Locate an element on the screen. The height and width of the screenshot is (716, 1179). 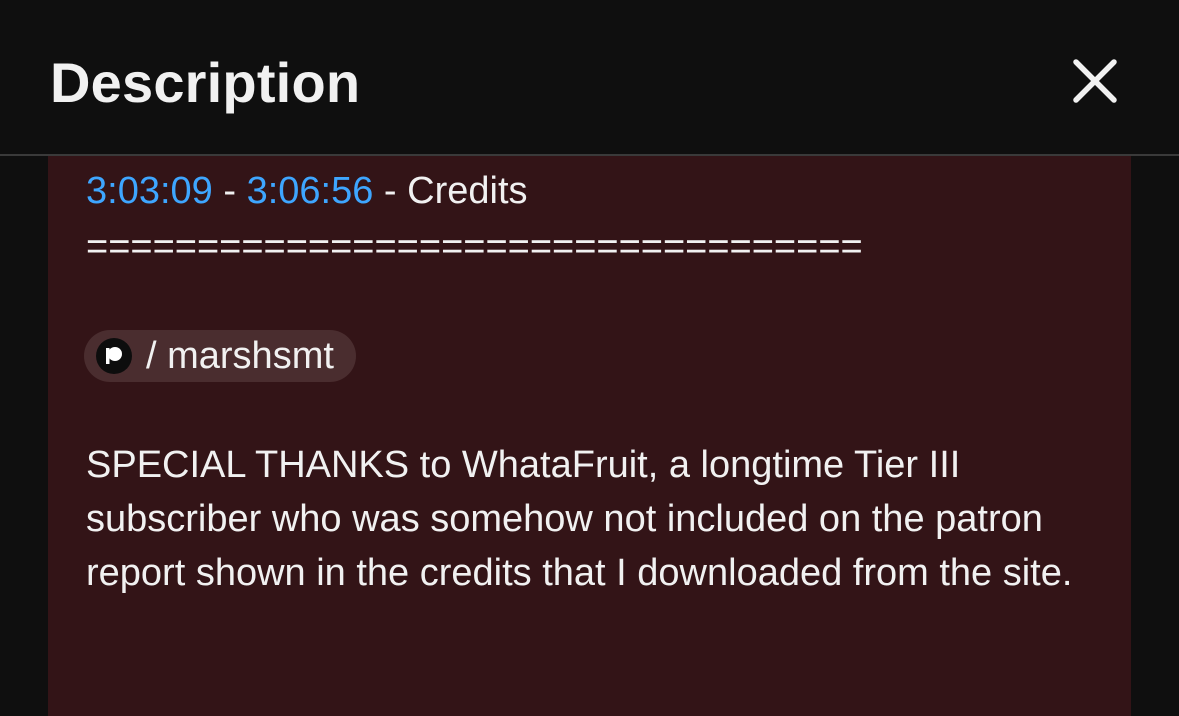
close-icon is located at coordinates (1095, 81).